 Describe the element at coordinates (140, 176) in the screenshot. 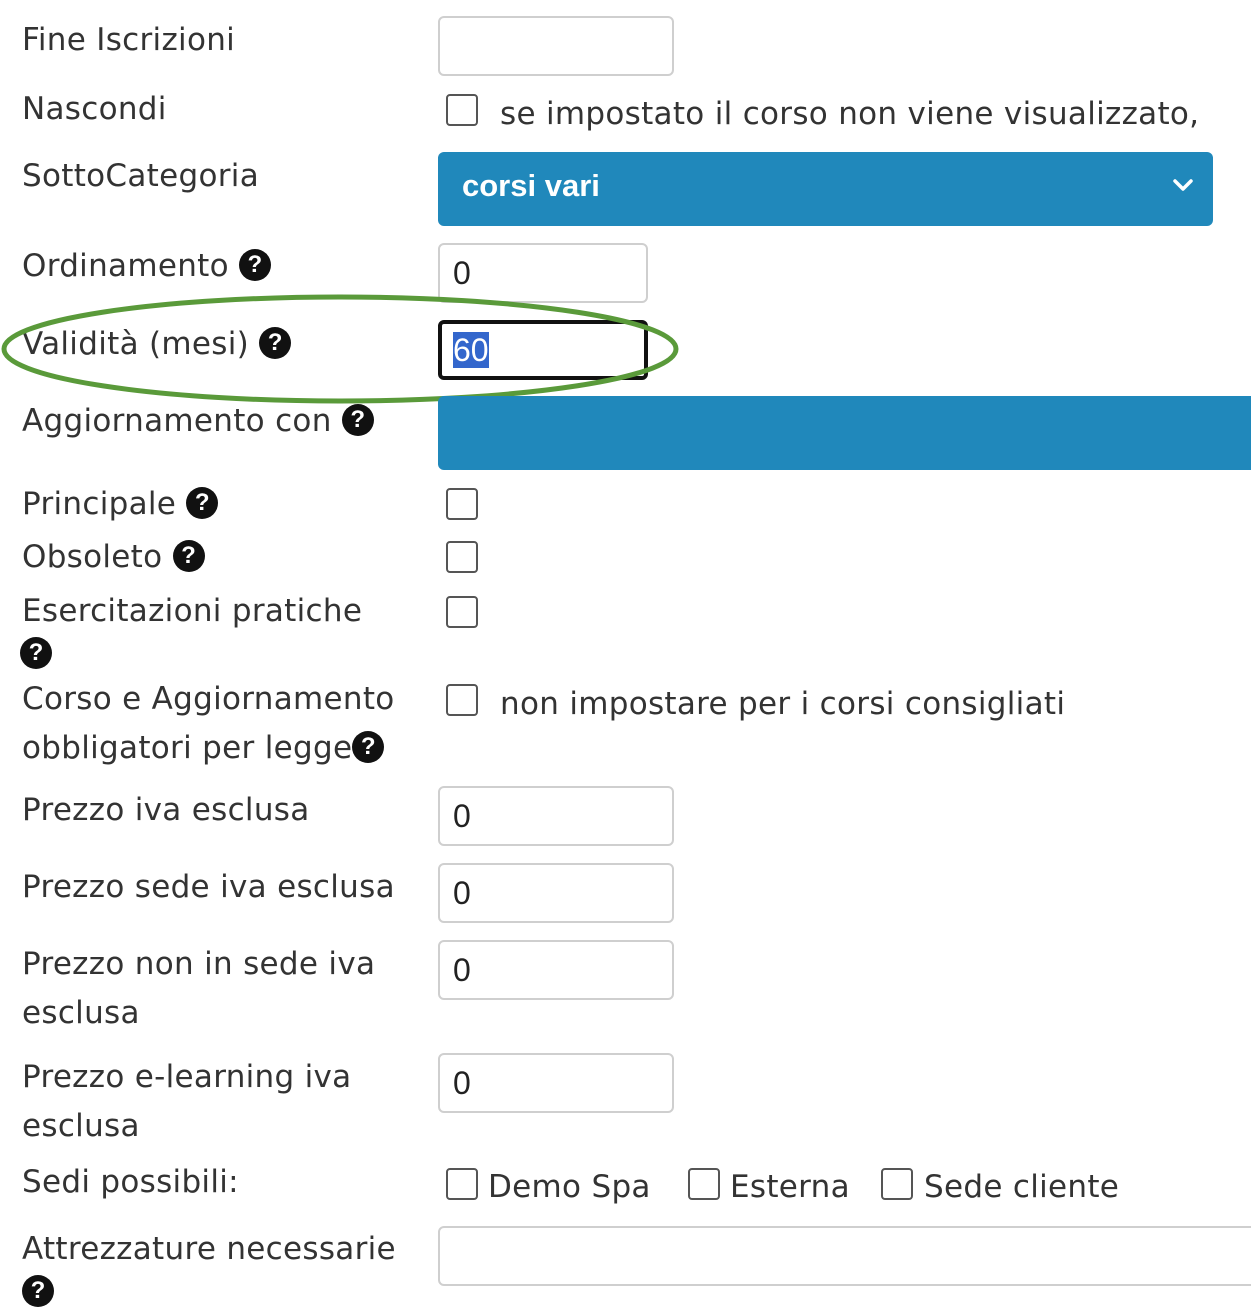

I see `sottocategoria-label: SottoCategoria` at that location.